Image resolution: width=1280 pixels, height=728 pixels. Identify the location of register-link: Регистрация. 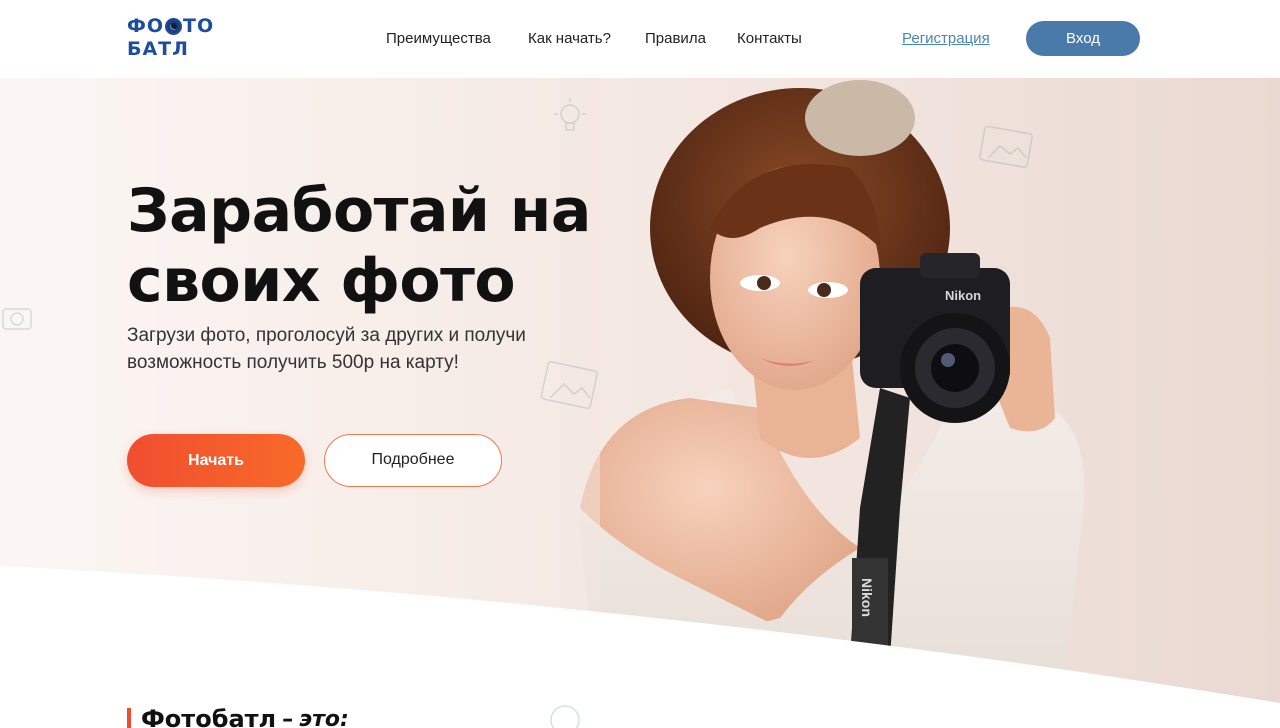
(946, 39).